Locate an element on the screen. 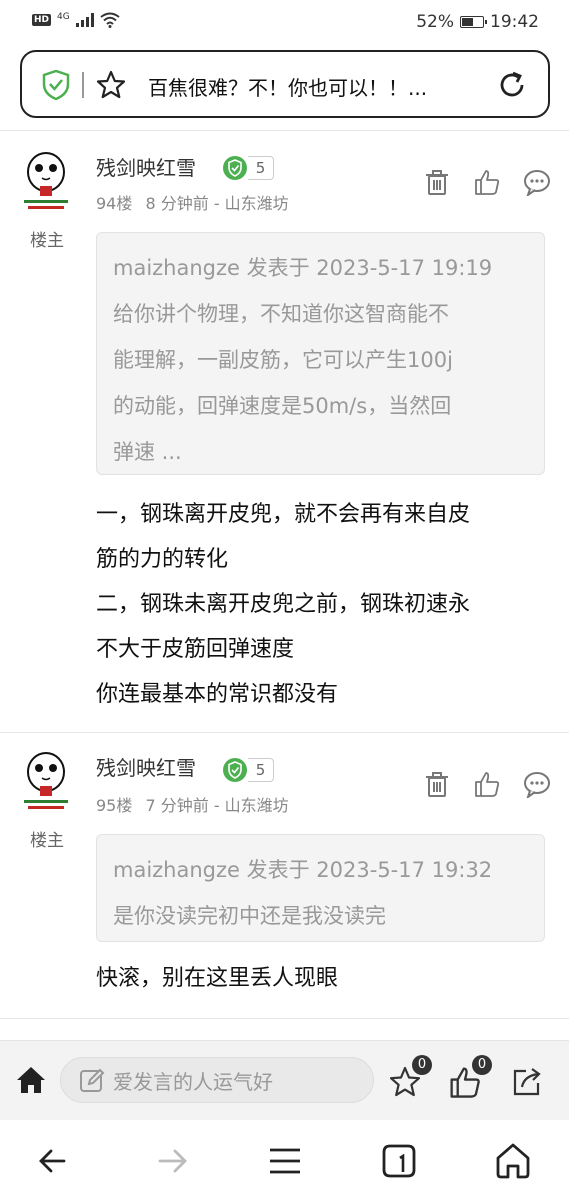  address-separator is located at coordinates (83, 85).